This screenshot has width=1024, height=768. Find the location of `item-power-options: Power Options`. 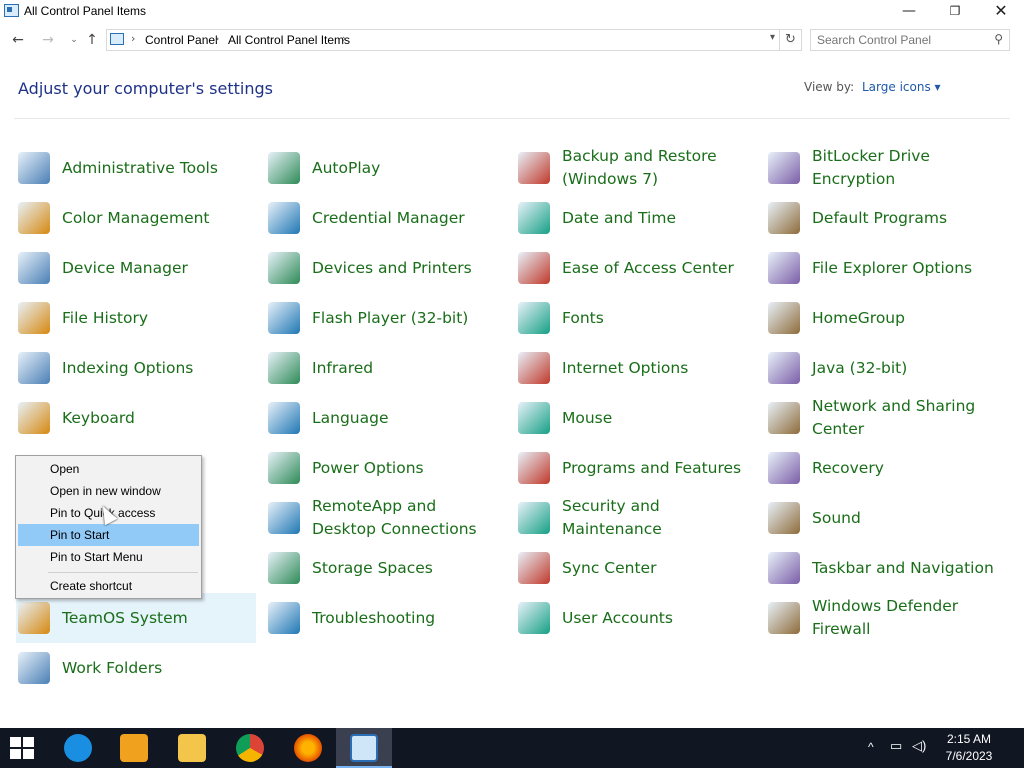

item-power-options: Power Options is located at coordinates (386, 468).